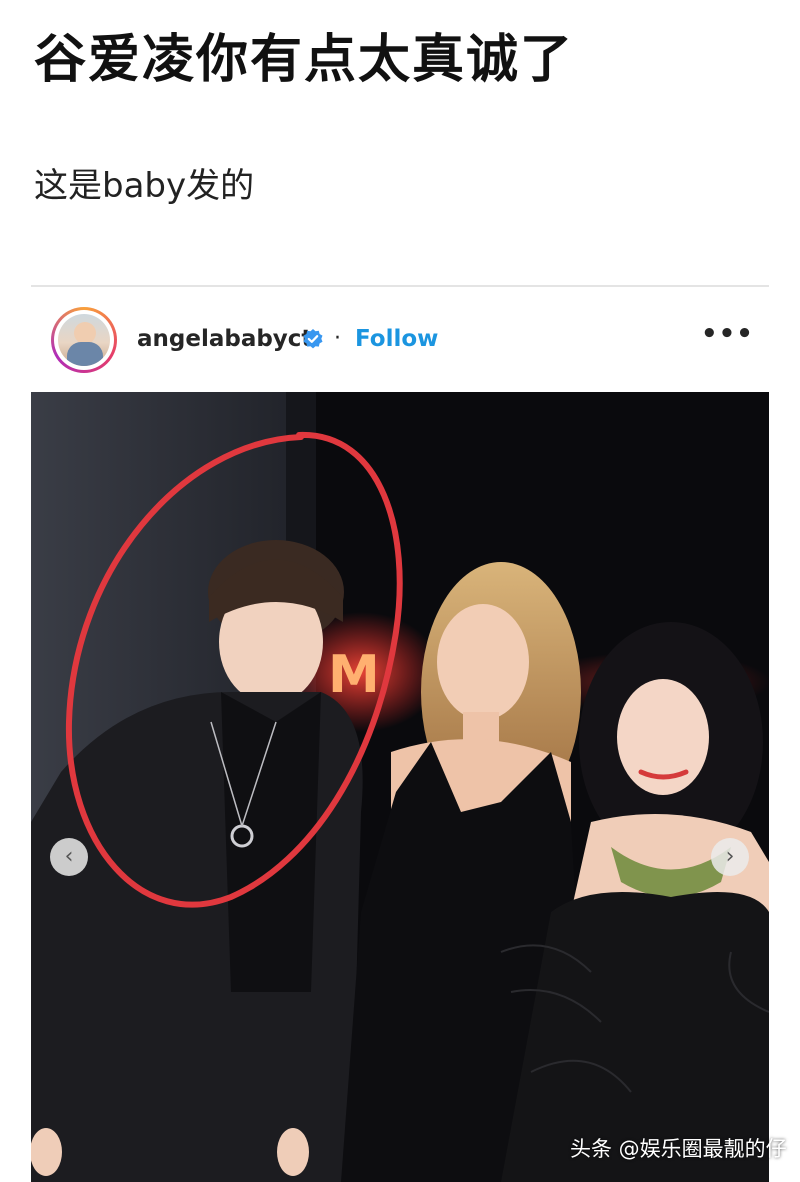  I want to click on verified-badge-icon, so click(313, 339).